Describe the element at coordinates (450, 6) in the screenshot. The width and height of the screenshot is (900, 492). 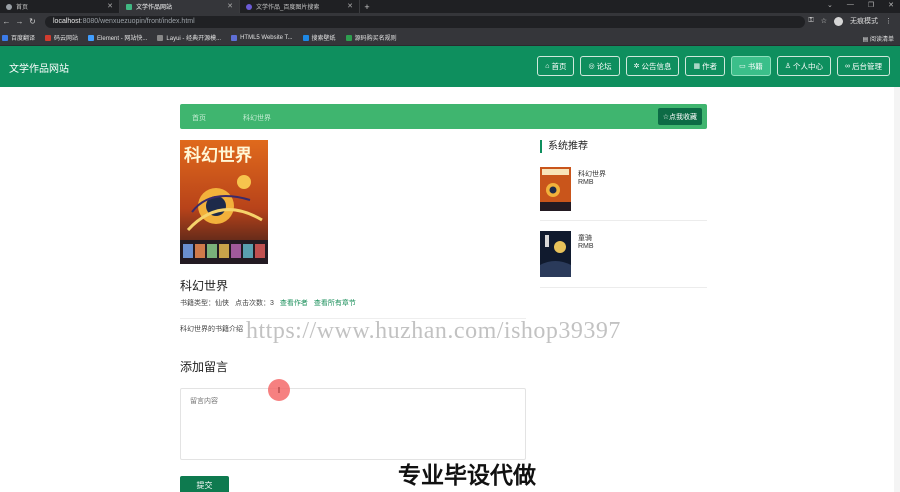
I see `browser-tab-bar: 首页 ✕ 文学作品网站 ✕ 文学作品_百度图片搜索 ✕ + ⌄ — ❐ ✕` at that location.